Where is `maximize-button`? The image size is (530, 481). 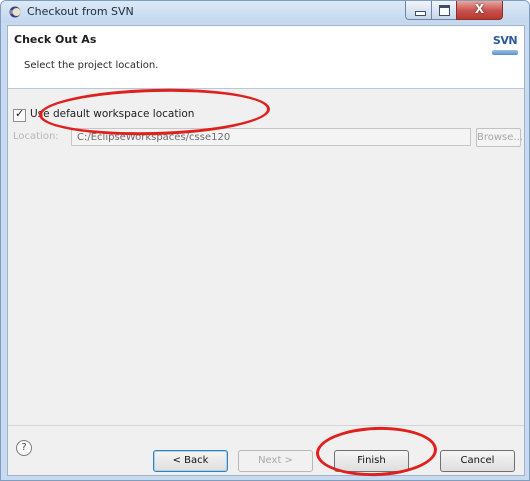
maximize-button is located at coordinates (444, 10).